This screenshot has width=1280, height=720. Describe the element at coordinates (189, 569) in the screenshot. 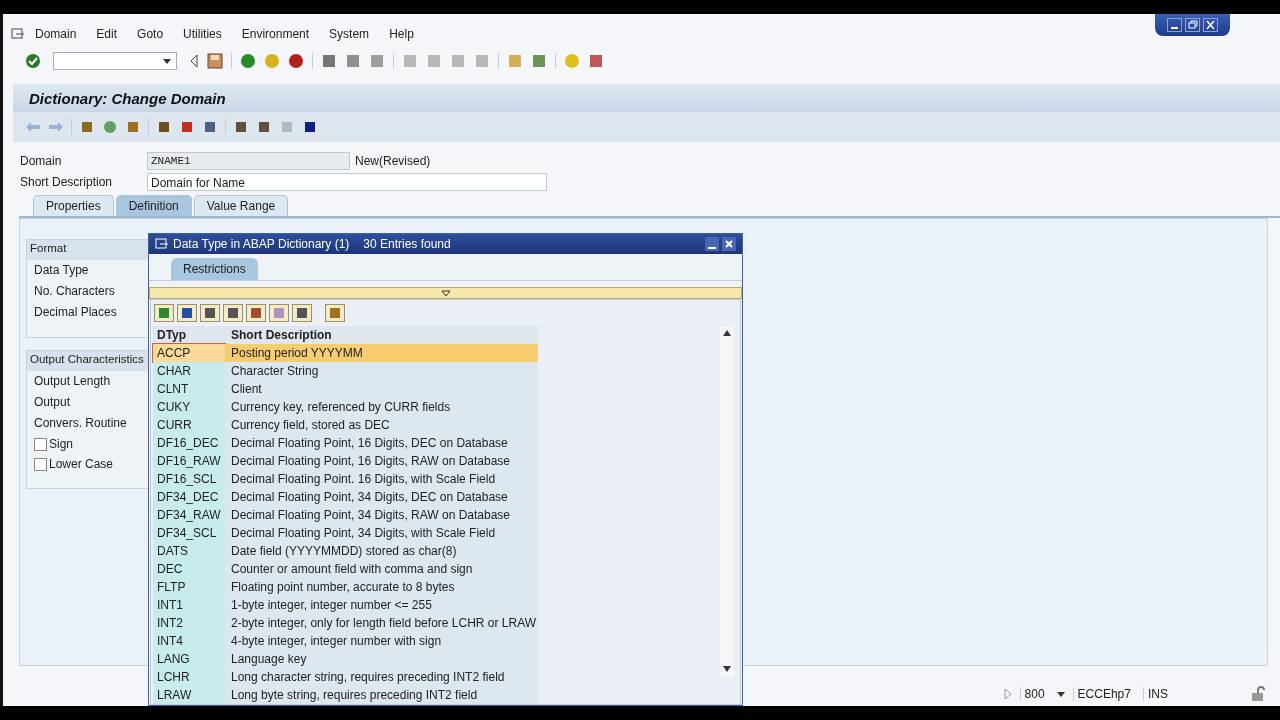

I see `table-cell: DEC` at that location.